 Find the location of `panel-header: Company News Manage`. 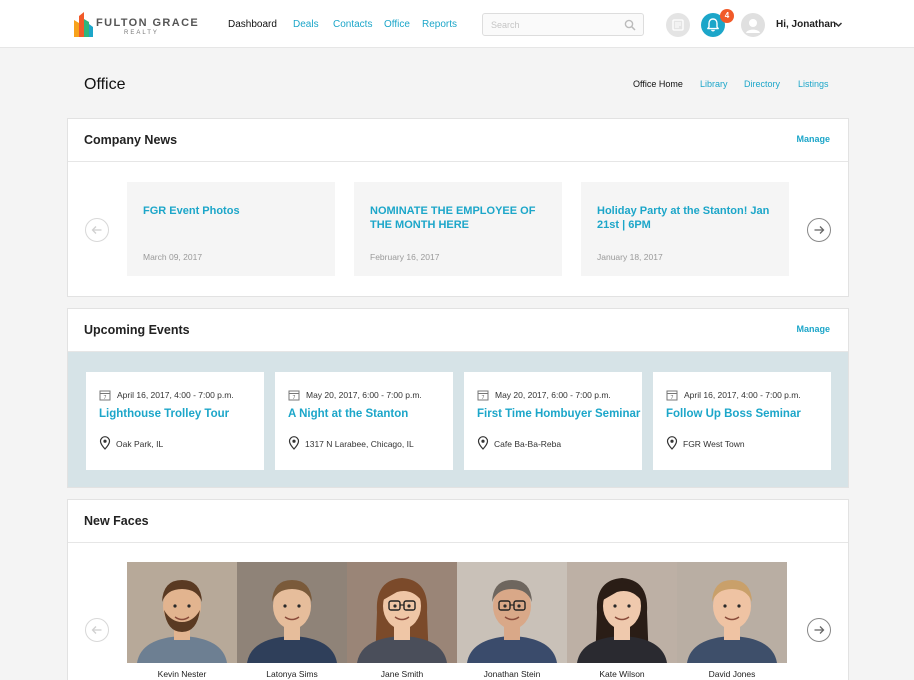

panel-header: Company News Manage is located at coordinates (458, 140).